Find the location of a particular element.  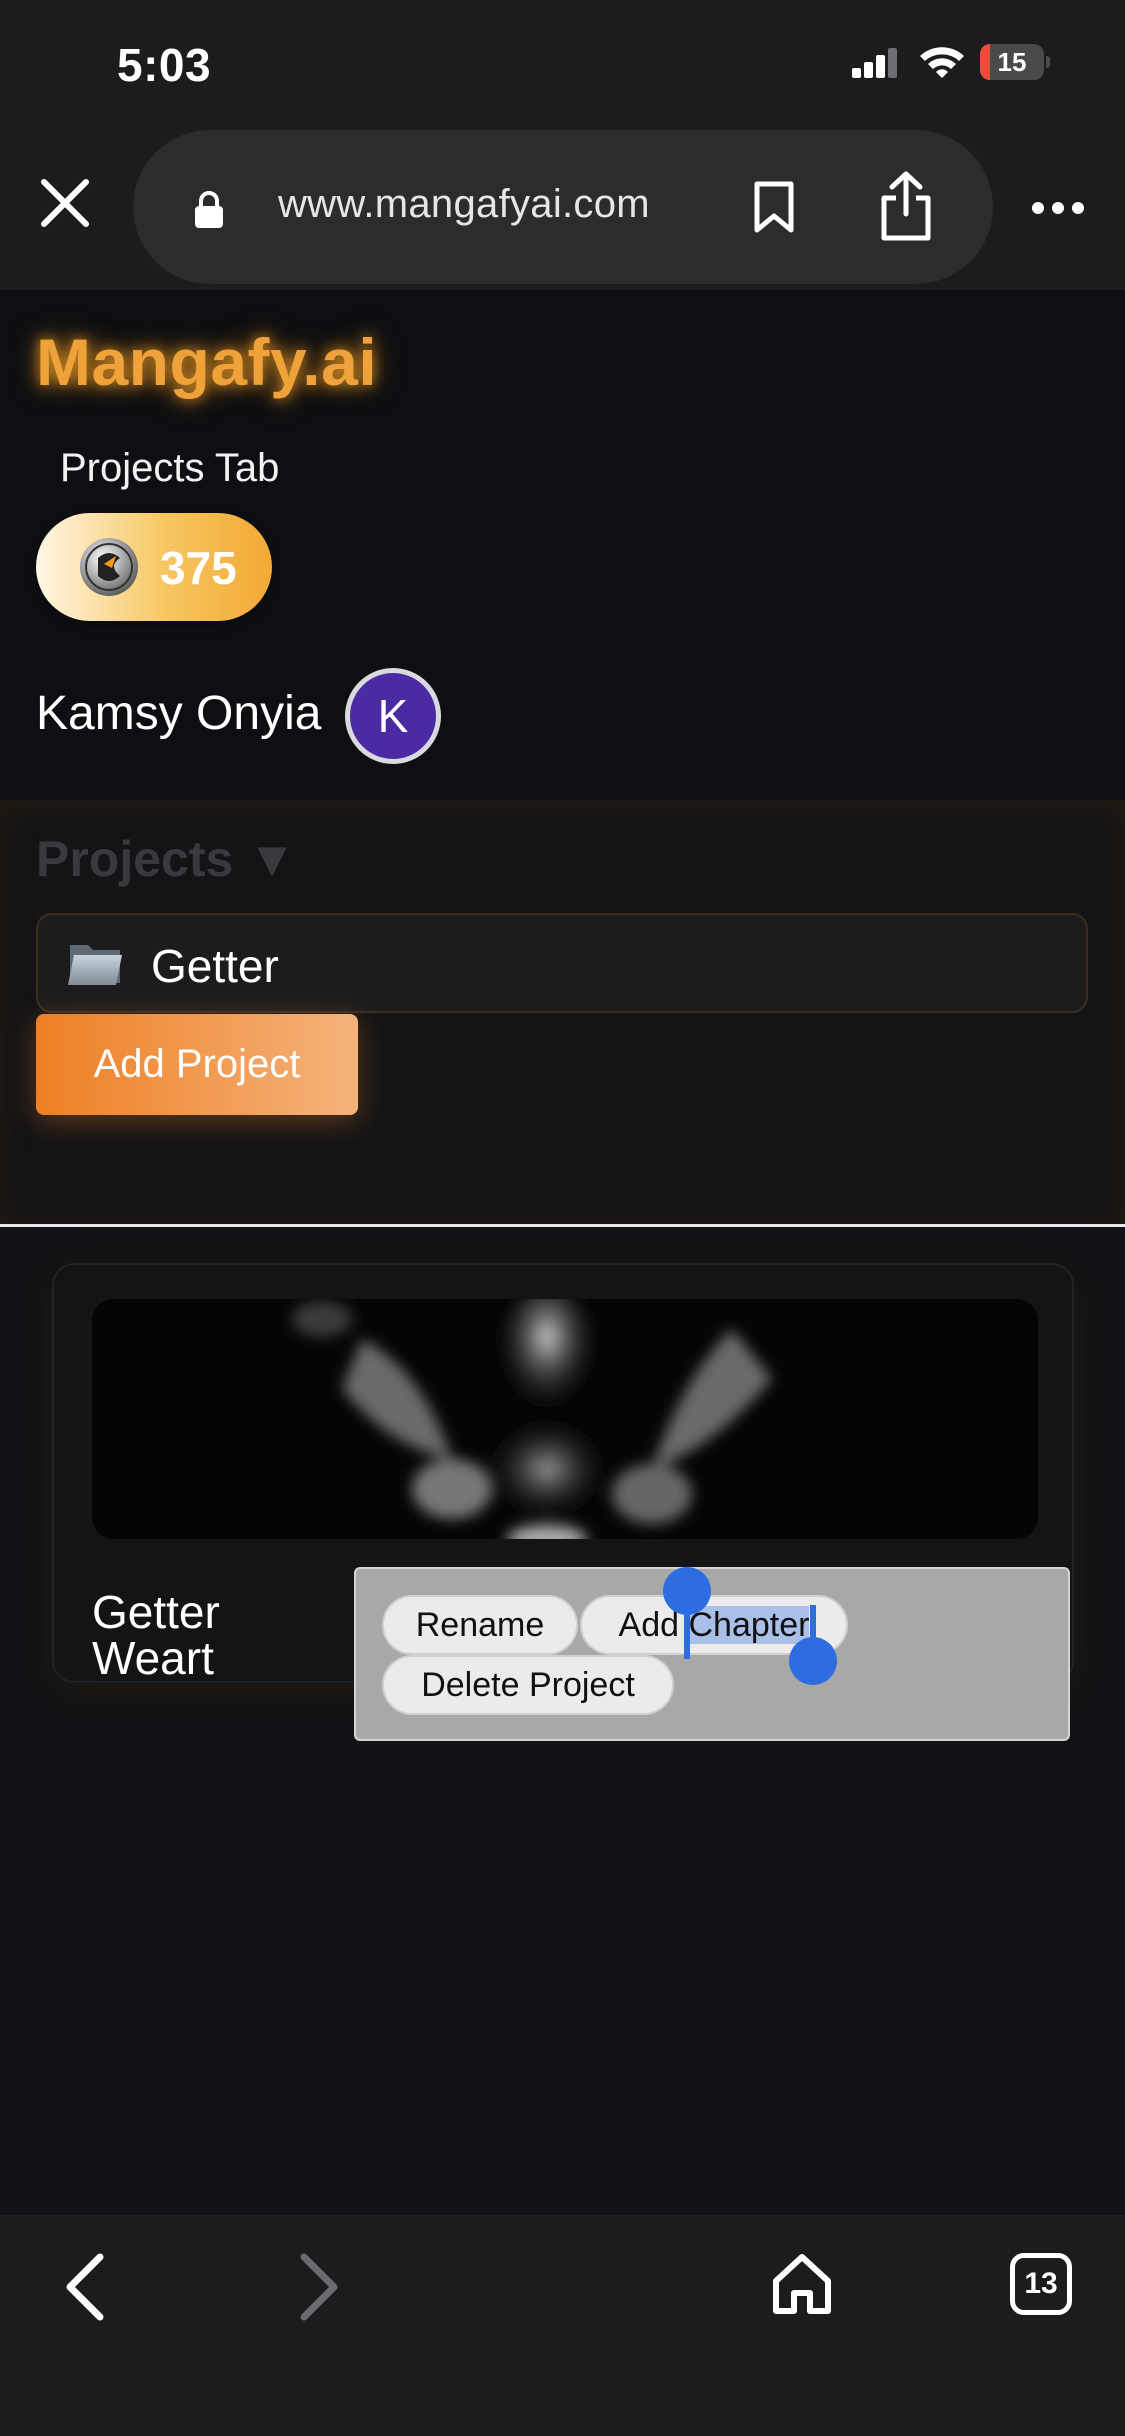

url-text: www.mangafyai.com is located at coordinates (464, 204).